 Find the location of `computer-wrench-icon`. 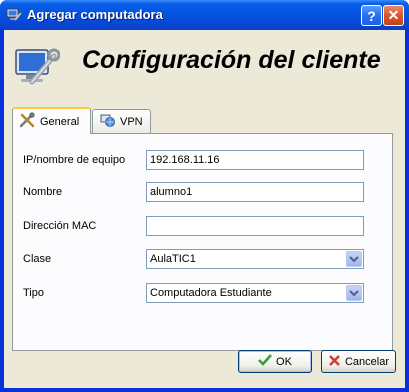

computer-wrench-icon is located at coordinates (36, 66).